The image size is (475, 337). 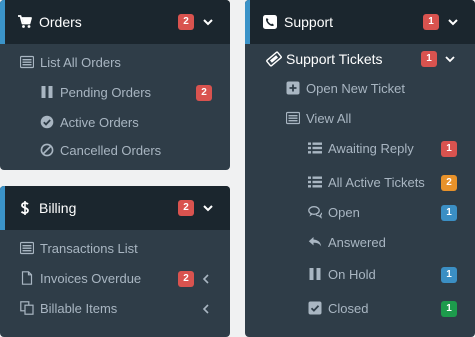 I want to click on orders-badge: 2, so click(x=186, y=22).